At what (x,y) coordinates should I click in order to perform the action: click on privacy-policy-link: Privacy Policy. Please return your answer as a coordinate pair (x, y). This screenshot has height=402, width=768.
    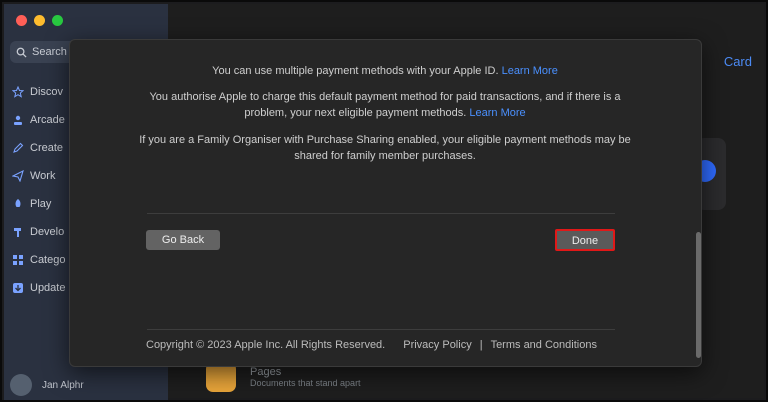
    Looking at the image, I should click on (437, 345).